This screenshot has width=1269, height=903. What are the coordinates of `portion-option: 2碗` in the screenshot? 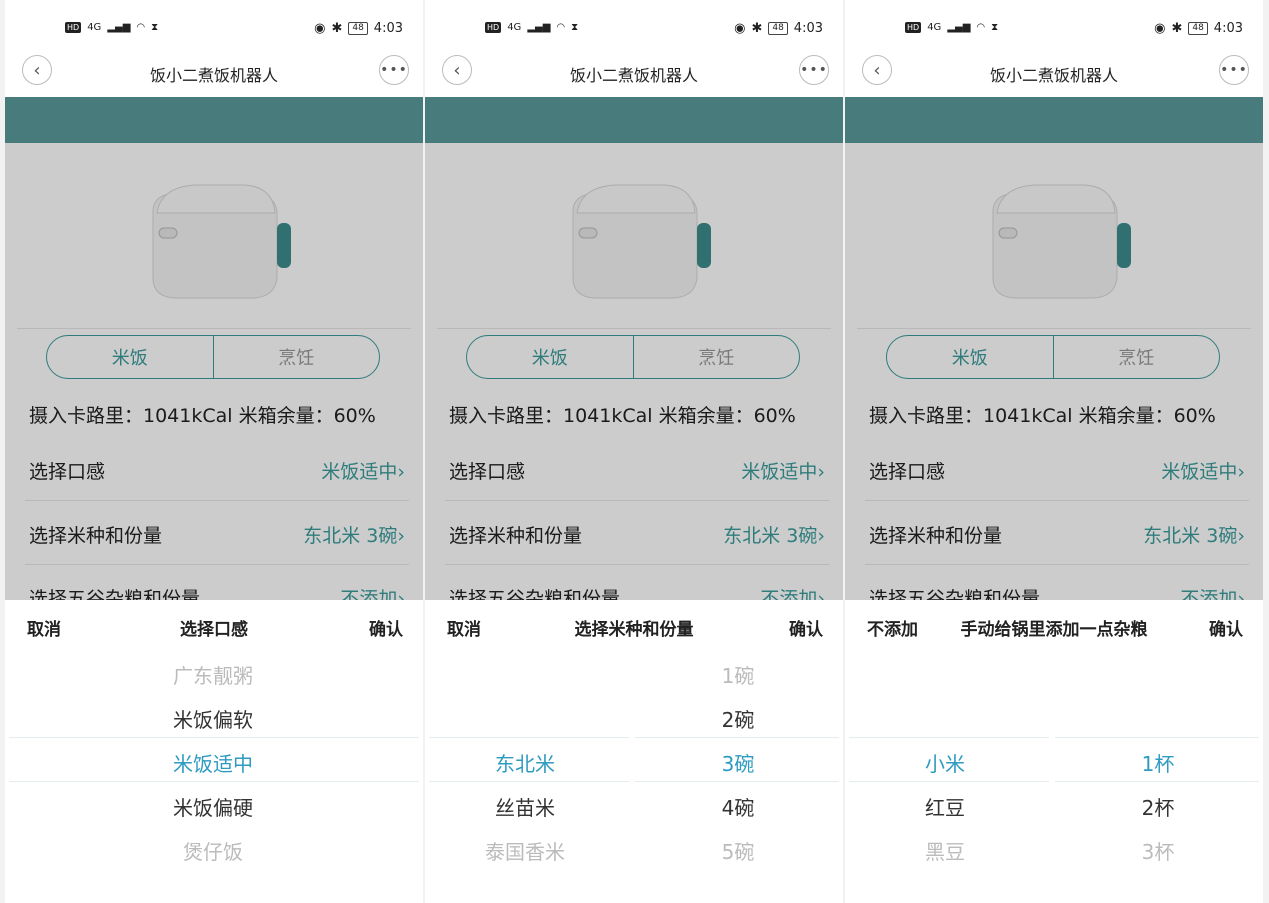 It's located at (738, 718).